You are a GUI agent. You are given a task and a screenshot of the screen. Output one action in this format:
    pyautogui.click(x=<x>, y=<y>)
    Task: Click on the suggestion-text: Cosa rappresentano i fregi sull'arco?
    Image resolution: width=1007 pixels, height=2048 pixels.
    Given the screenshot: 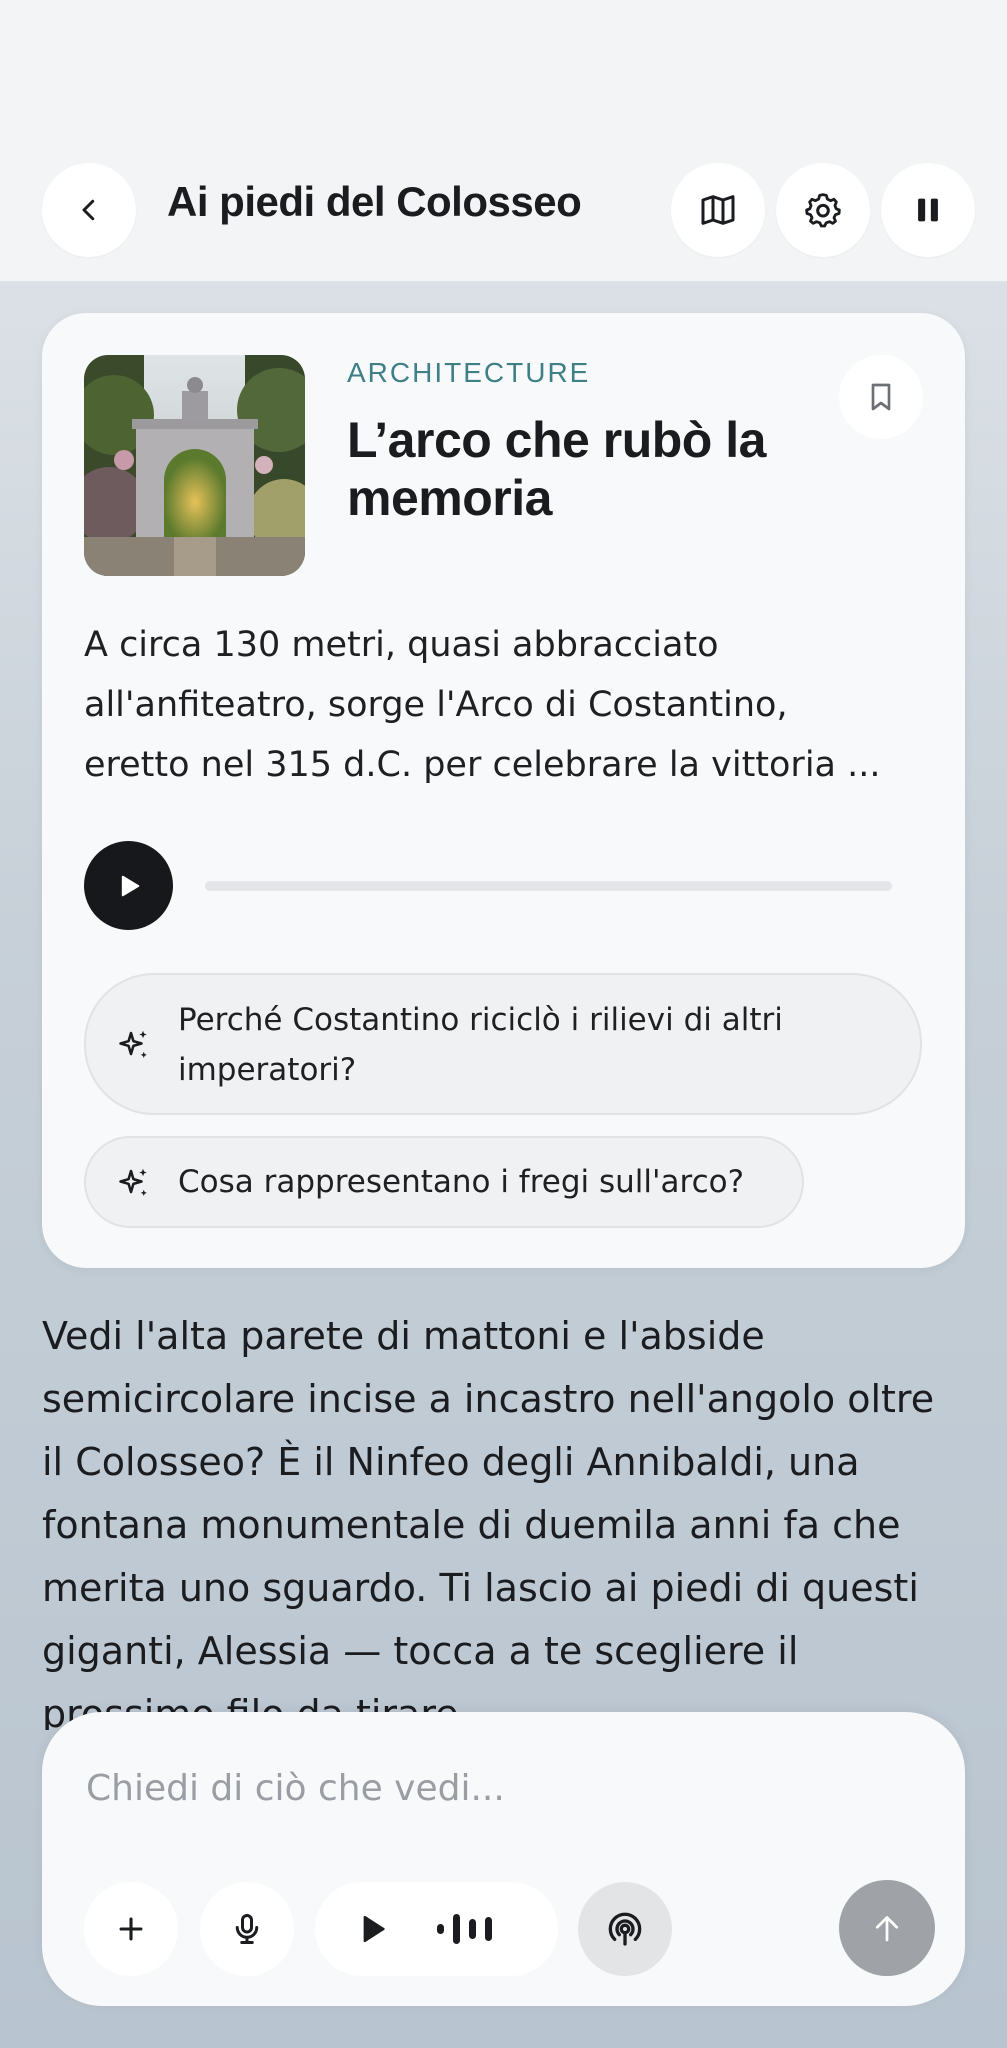 What is the action you would take?
    pyautogui.click(x=461, y=1182)
    